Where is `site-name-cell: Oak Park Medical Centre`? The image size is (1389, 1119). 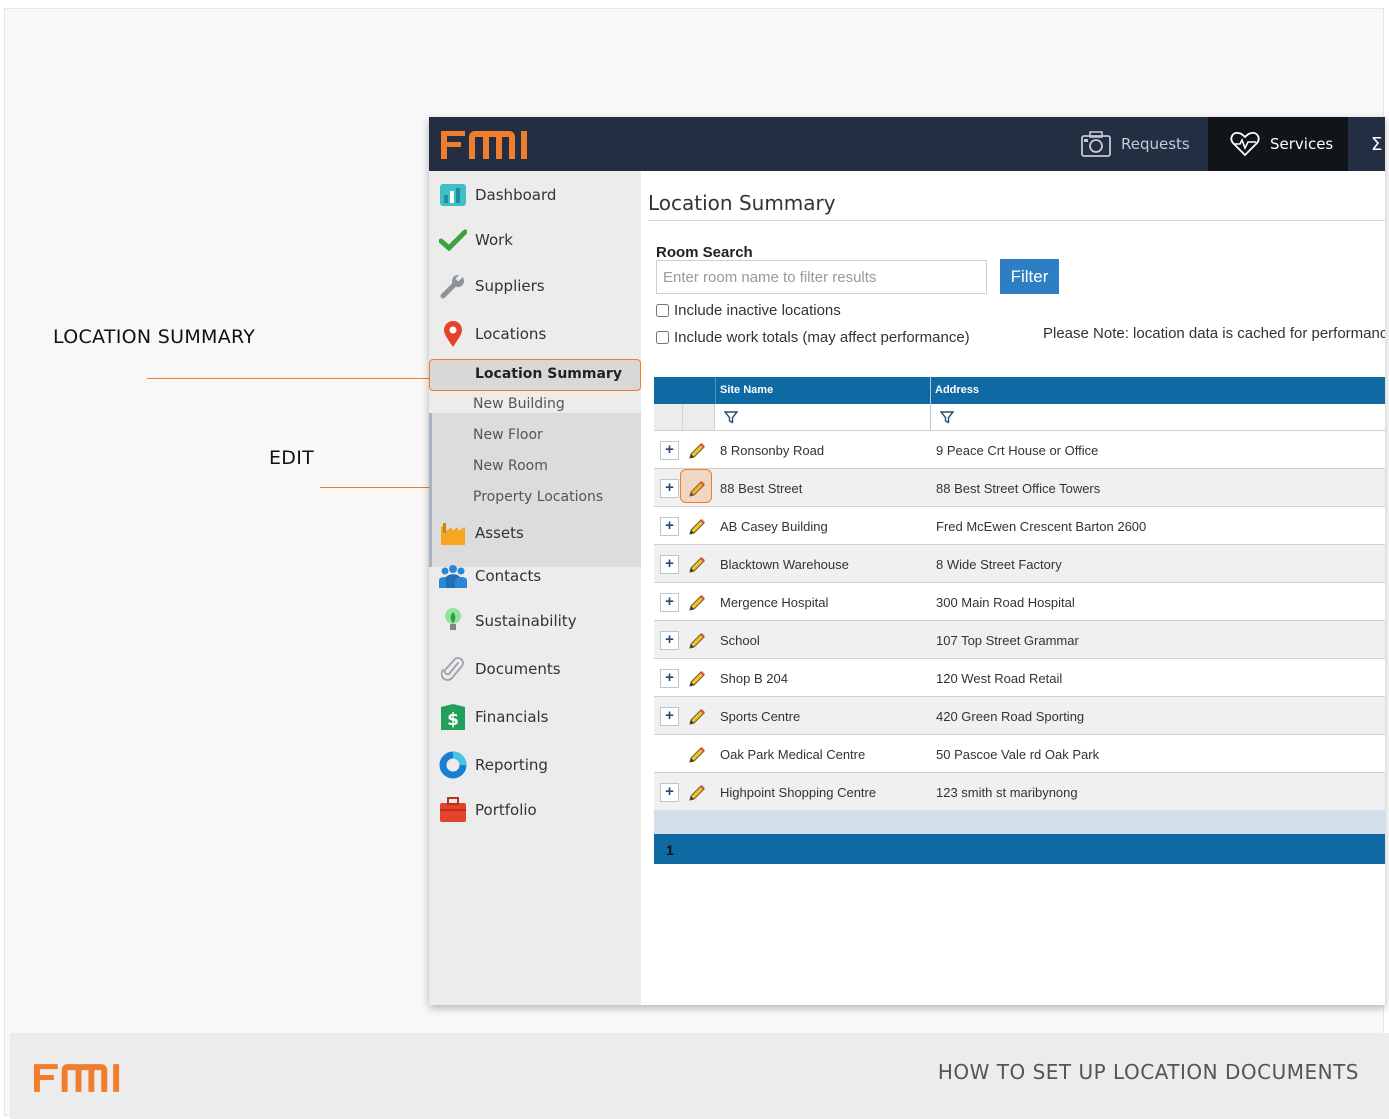
site-name-cell: Oak Park Medical Centre is located at coordinates (793, 754).